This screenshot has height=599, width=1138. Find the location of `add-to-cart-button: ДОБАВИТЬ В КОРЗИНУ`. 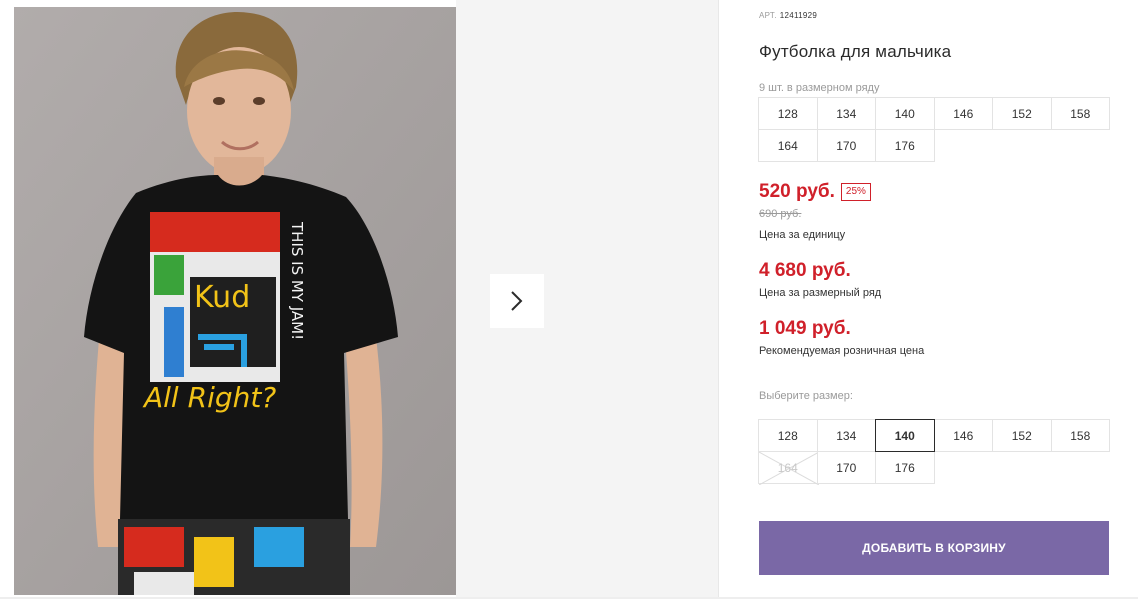

add-to-cart-button: ДОБАВИТЬ В КОРЗИНУ is located at coordinates (934, 548).